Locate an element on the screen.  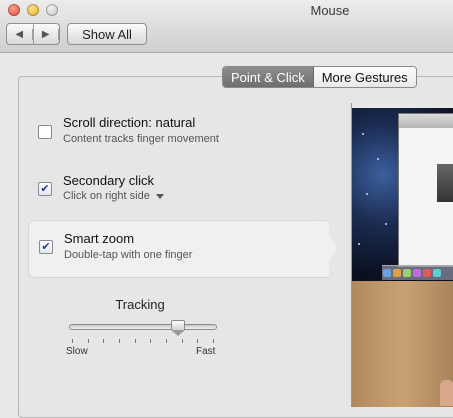
back-button: ◀ is located at coordinates (20, 34).